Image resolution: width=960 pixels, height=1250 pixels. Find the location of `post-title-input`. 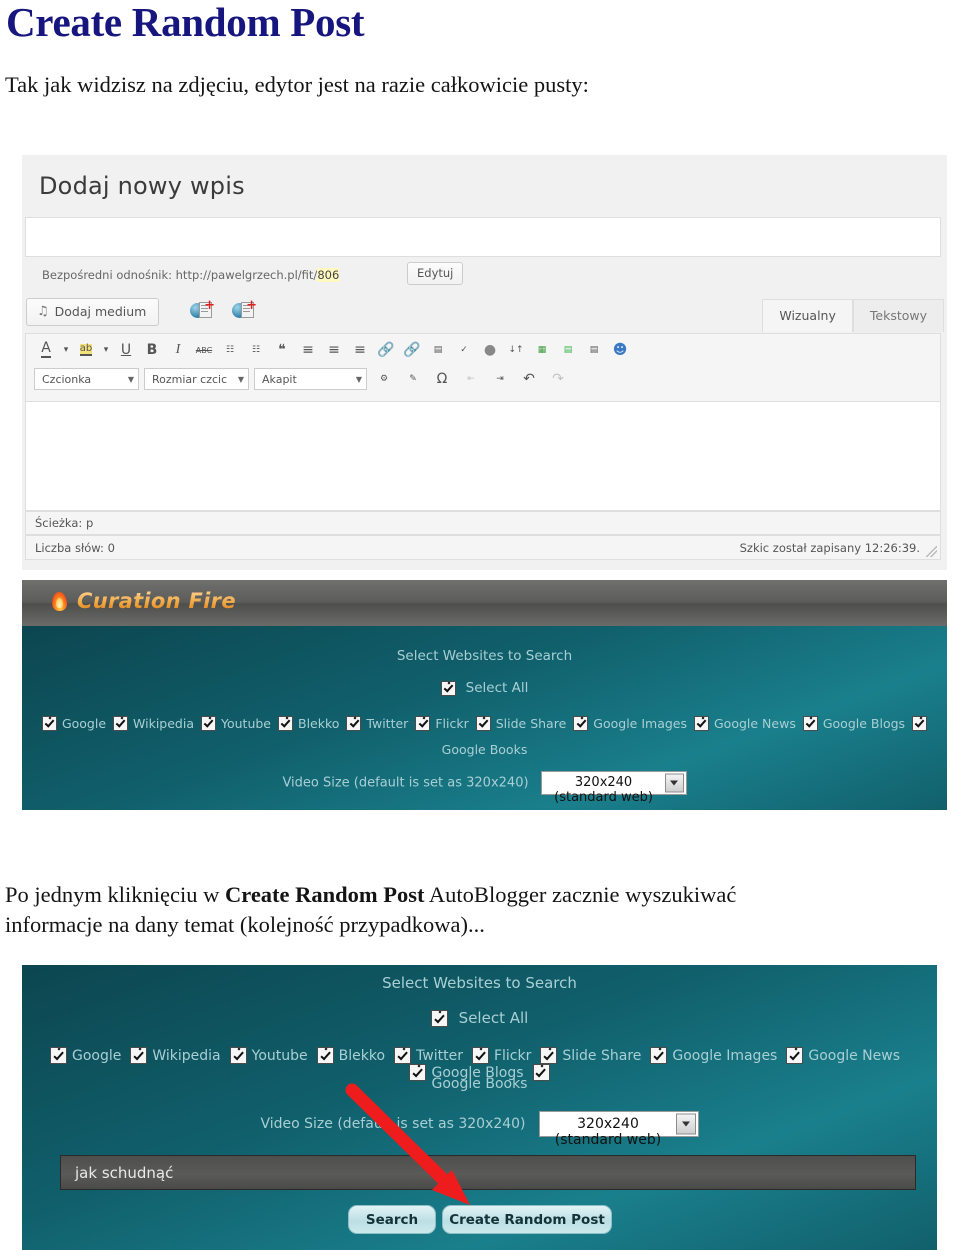

post-title-input is located at coordinates (483, 237).